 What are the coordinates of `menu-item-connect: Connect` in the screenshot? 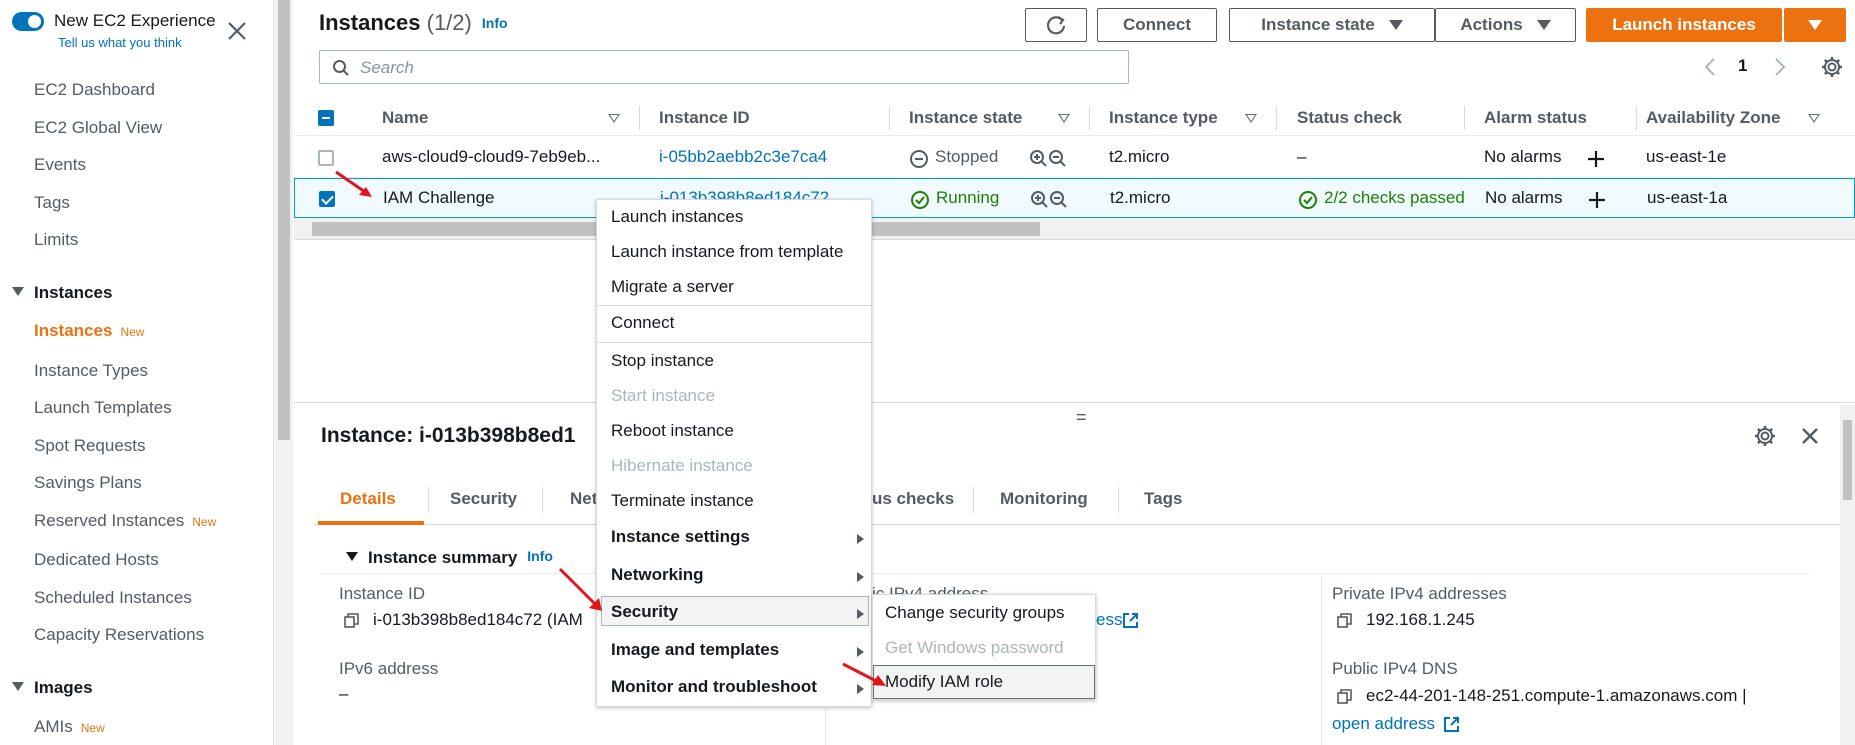 It's located at (642, 323).